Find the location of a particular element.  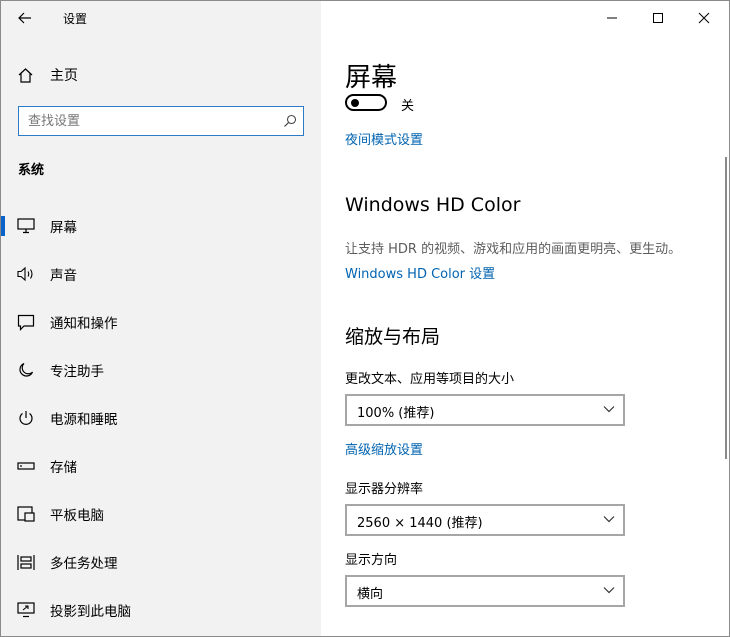

toggle-knob is located at coordinates (355, 103).